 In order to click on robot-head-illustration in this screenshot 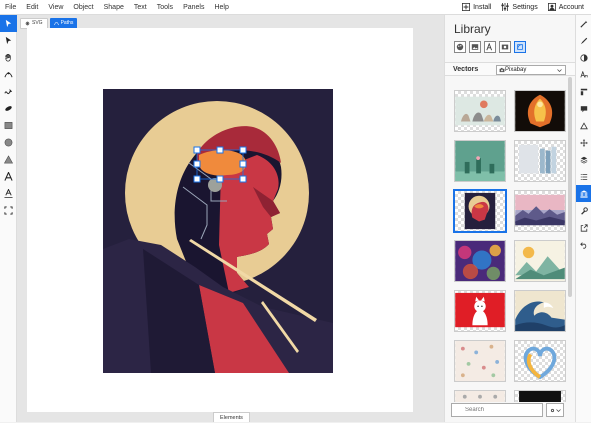, I will do `click(480, 211)`.